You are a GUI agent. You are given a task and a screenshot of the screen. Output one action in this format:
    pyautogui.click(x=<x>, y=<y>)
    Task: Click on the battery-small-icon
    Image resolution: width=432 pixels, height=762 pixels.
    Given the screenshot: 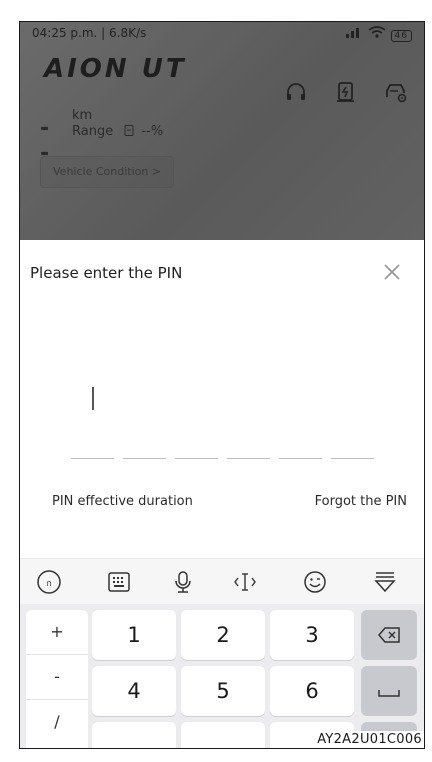 What is the action you would take?
    pyautogui.click(x=129, y=130)
    